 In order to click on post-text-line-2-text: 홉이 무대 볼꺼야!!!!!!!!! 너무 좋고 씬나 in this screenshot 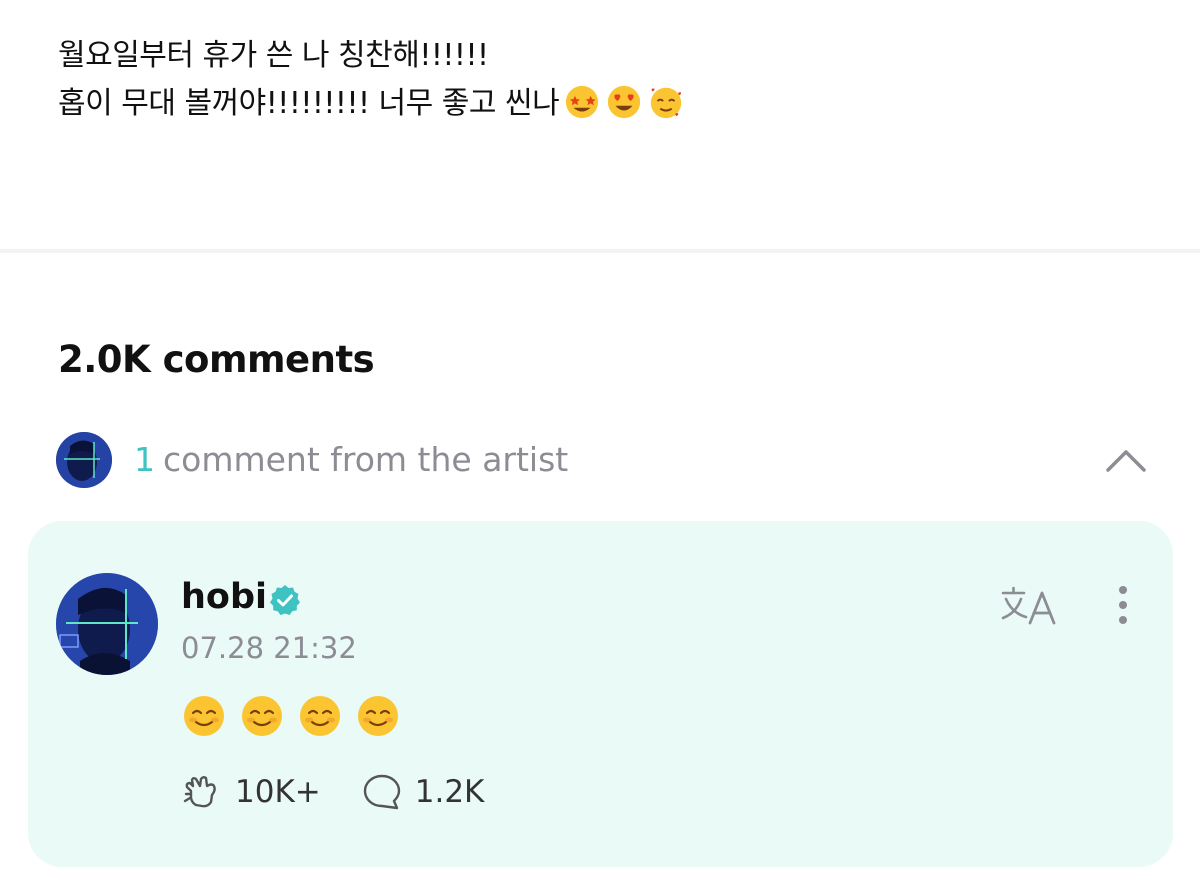, I will do `click(309, 103)`.